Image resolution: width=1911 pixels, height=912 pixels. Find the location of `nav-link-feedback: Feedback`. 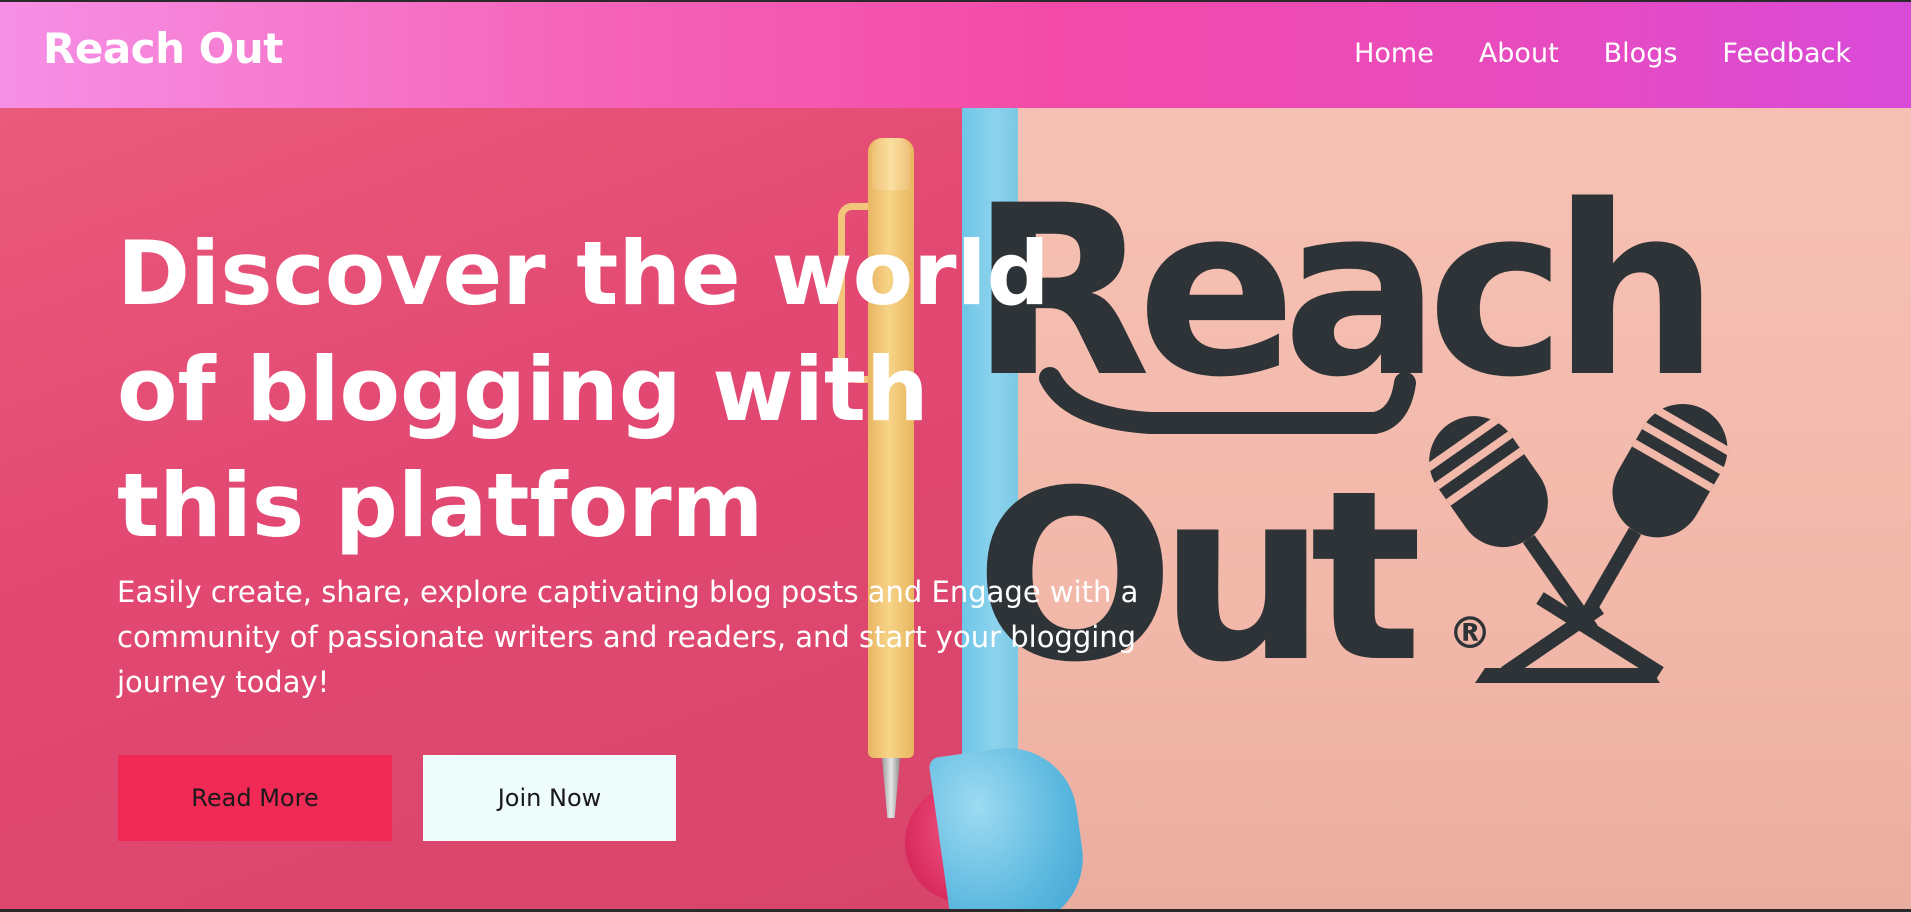

nav-link-feedback: Feedback is located at coordinates (1786, 53).